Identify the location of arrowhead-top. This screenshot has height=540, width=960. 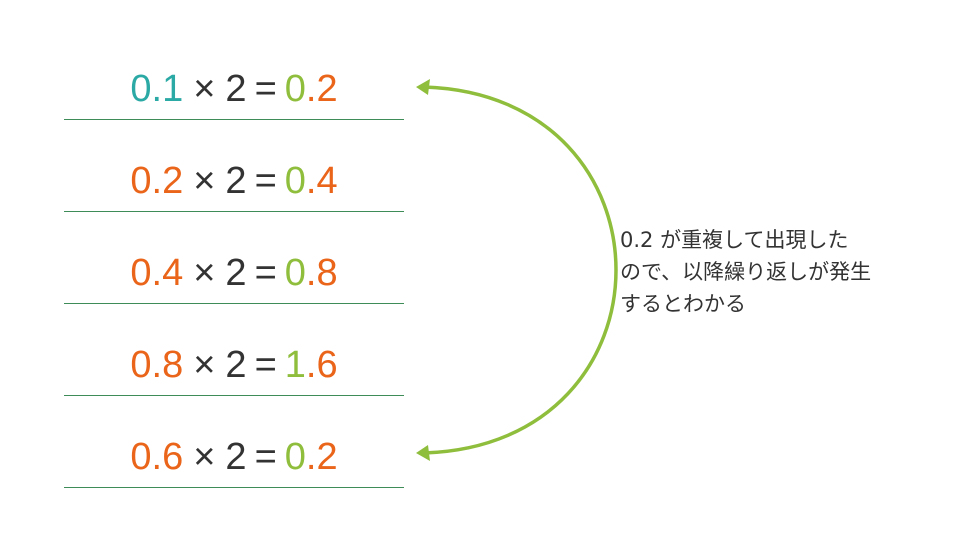
(423, 87).